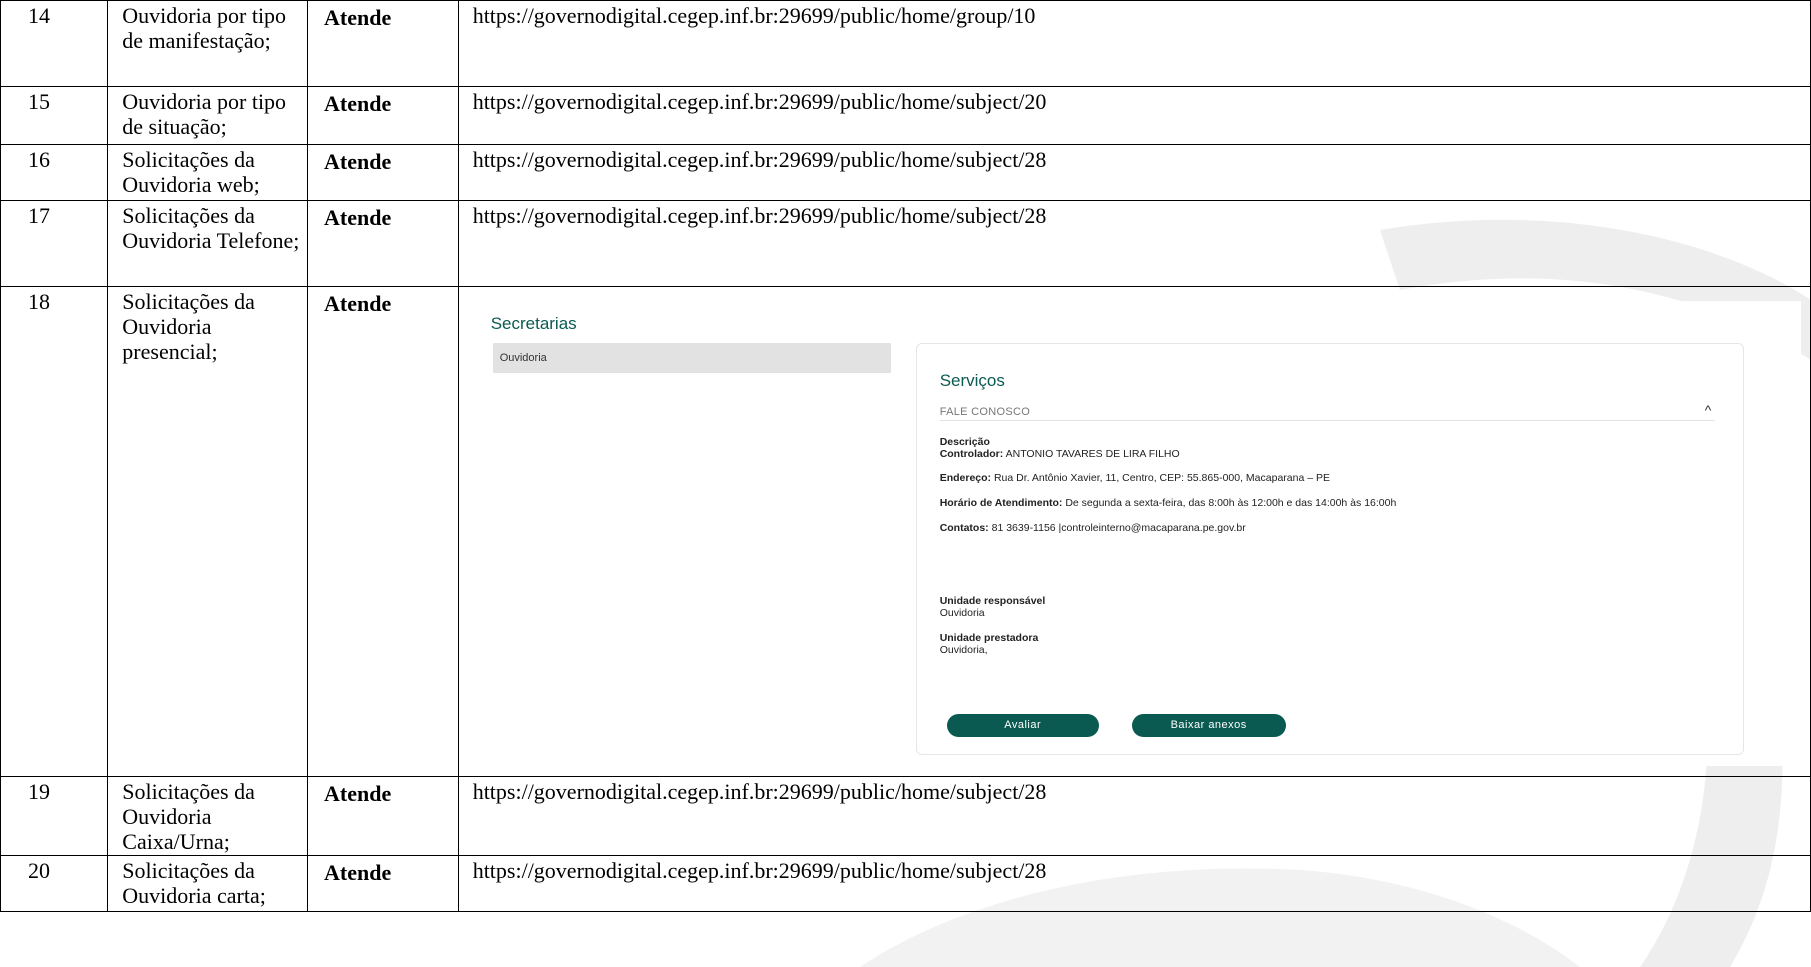 This screenshot has height=967, width=1811. Describe the element at coordinates (1208, 725) in the screenshot. I see `baixar-anexos-button: Baixar anexos` at that location.